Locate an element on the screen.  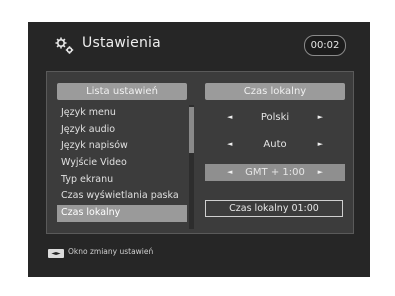
scrollbar is located at coordinates (191, 167).